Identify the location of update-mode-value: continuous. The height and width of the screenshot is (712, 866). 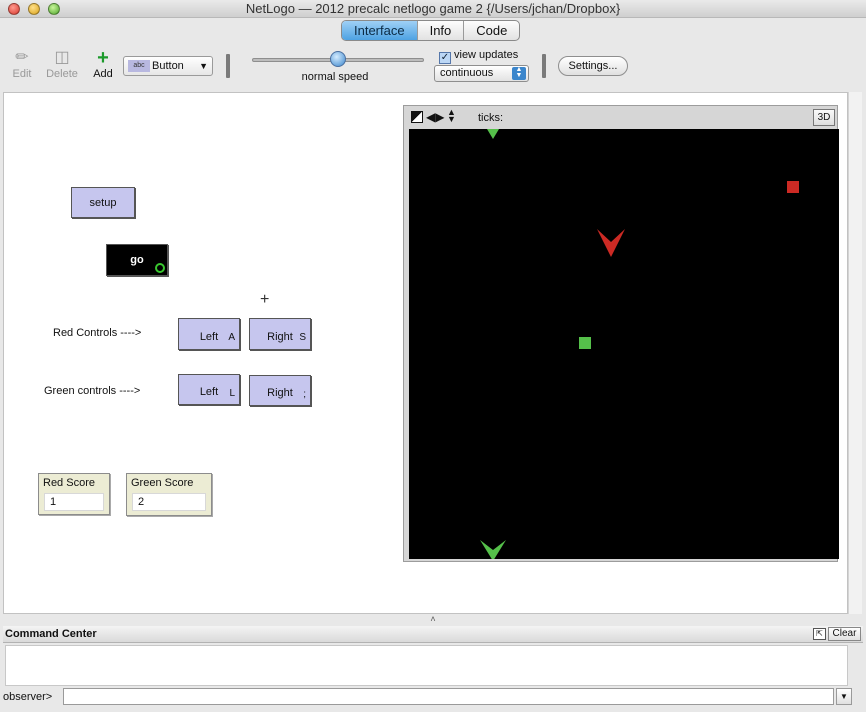
(467, 73).